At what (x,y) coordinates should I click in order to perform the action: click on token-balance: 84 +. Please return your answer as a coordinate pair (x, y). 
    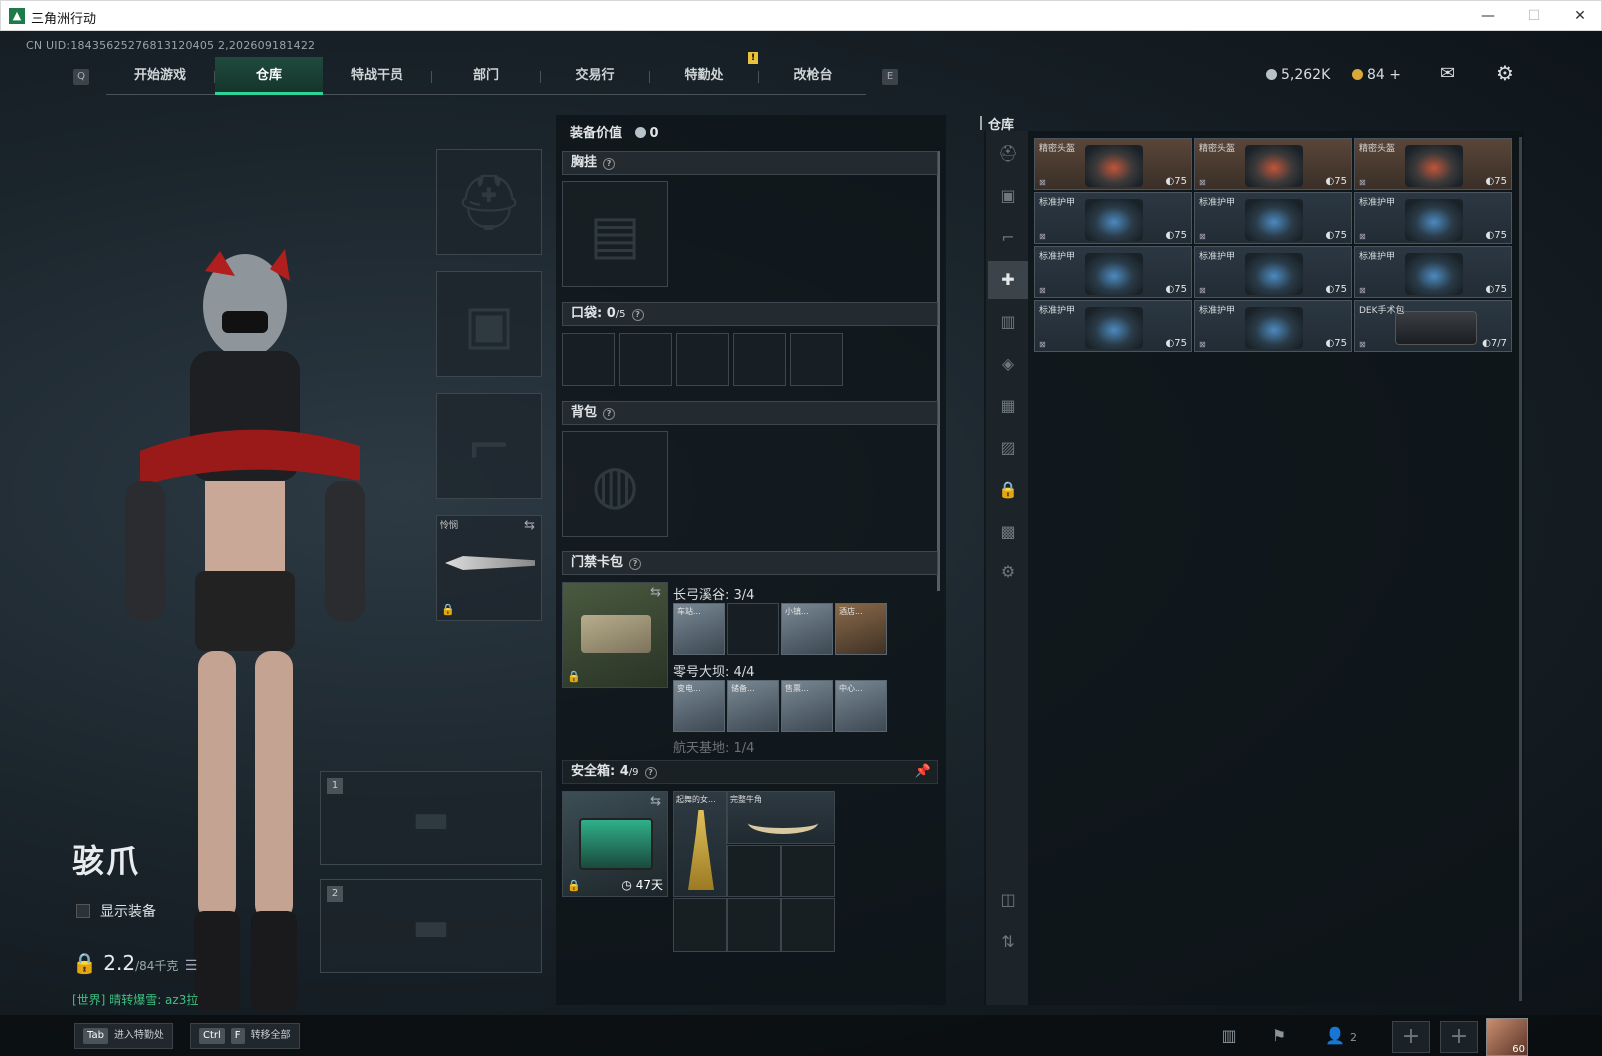
    Looking at the image, I should click on (1376, 75).